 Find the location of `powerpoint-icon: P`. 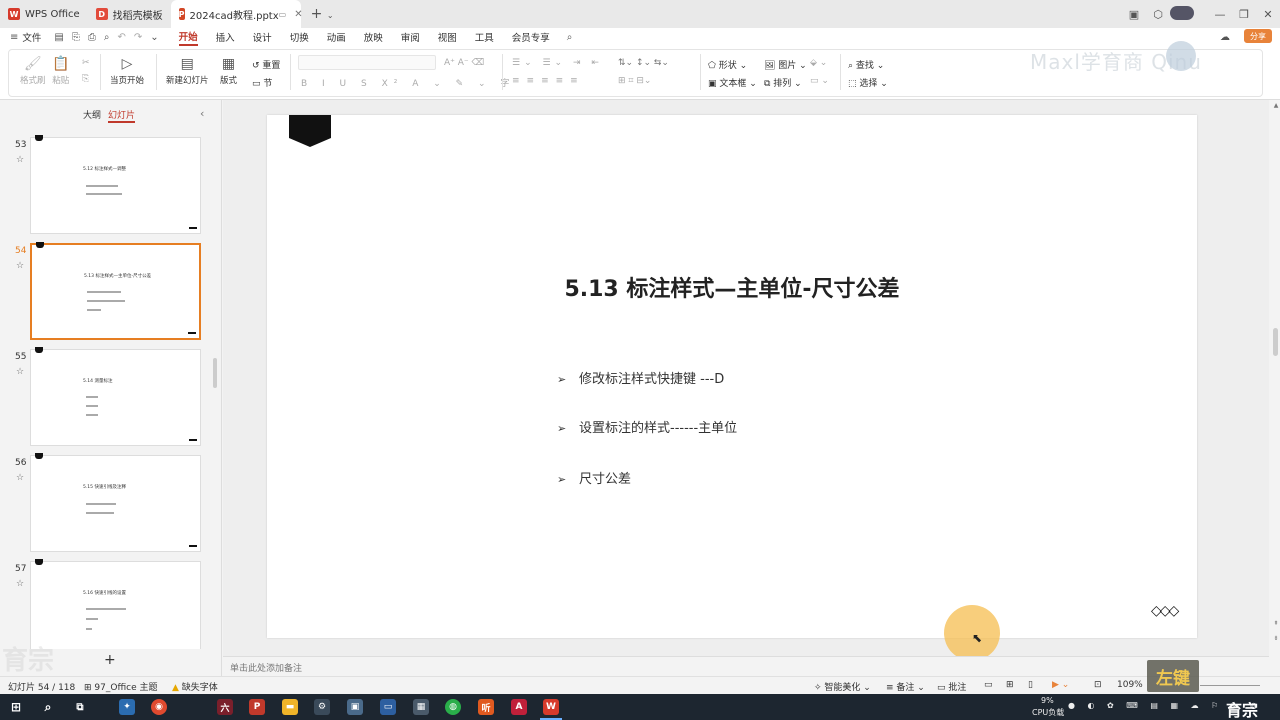

powerpoint-icon: P is located at coordinates (257, 707).